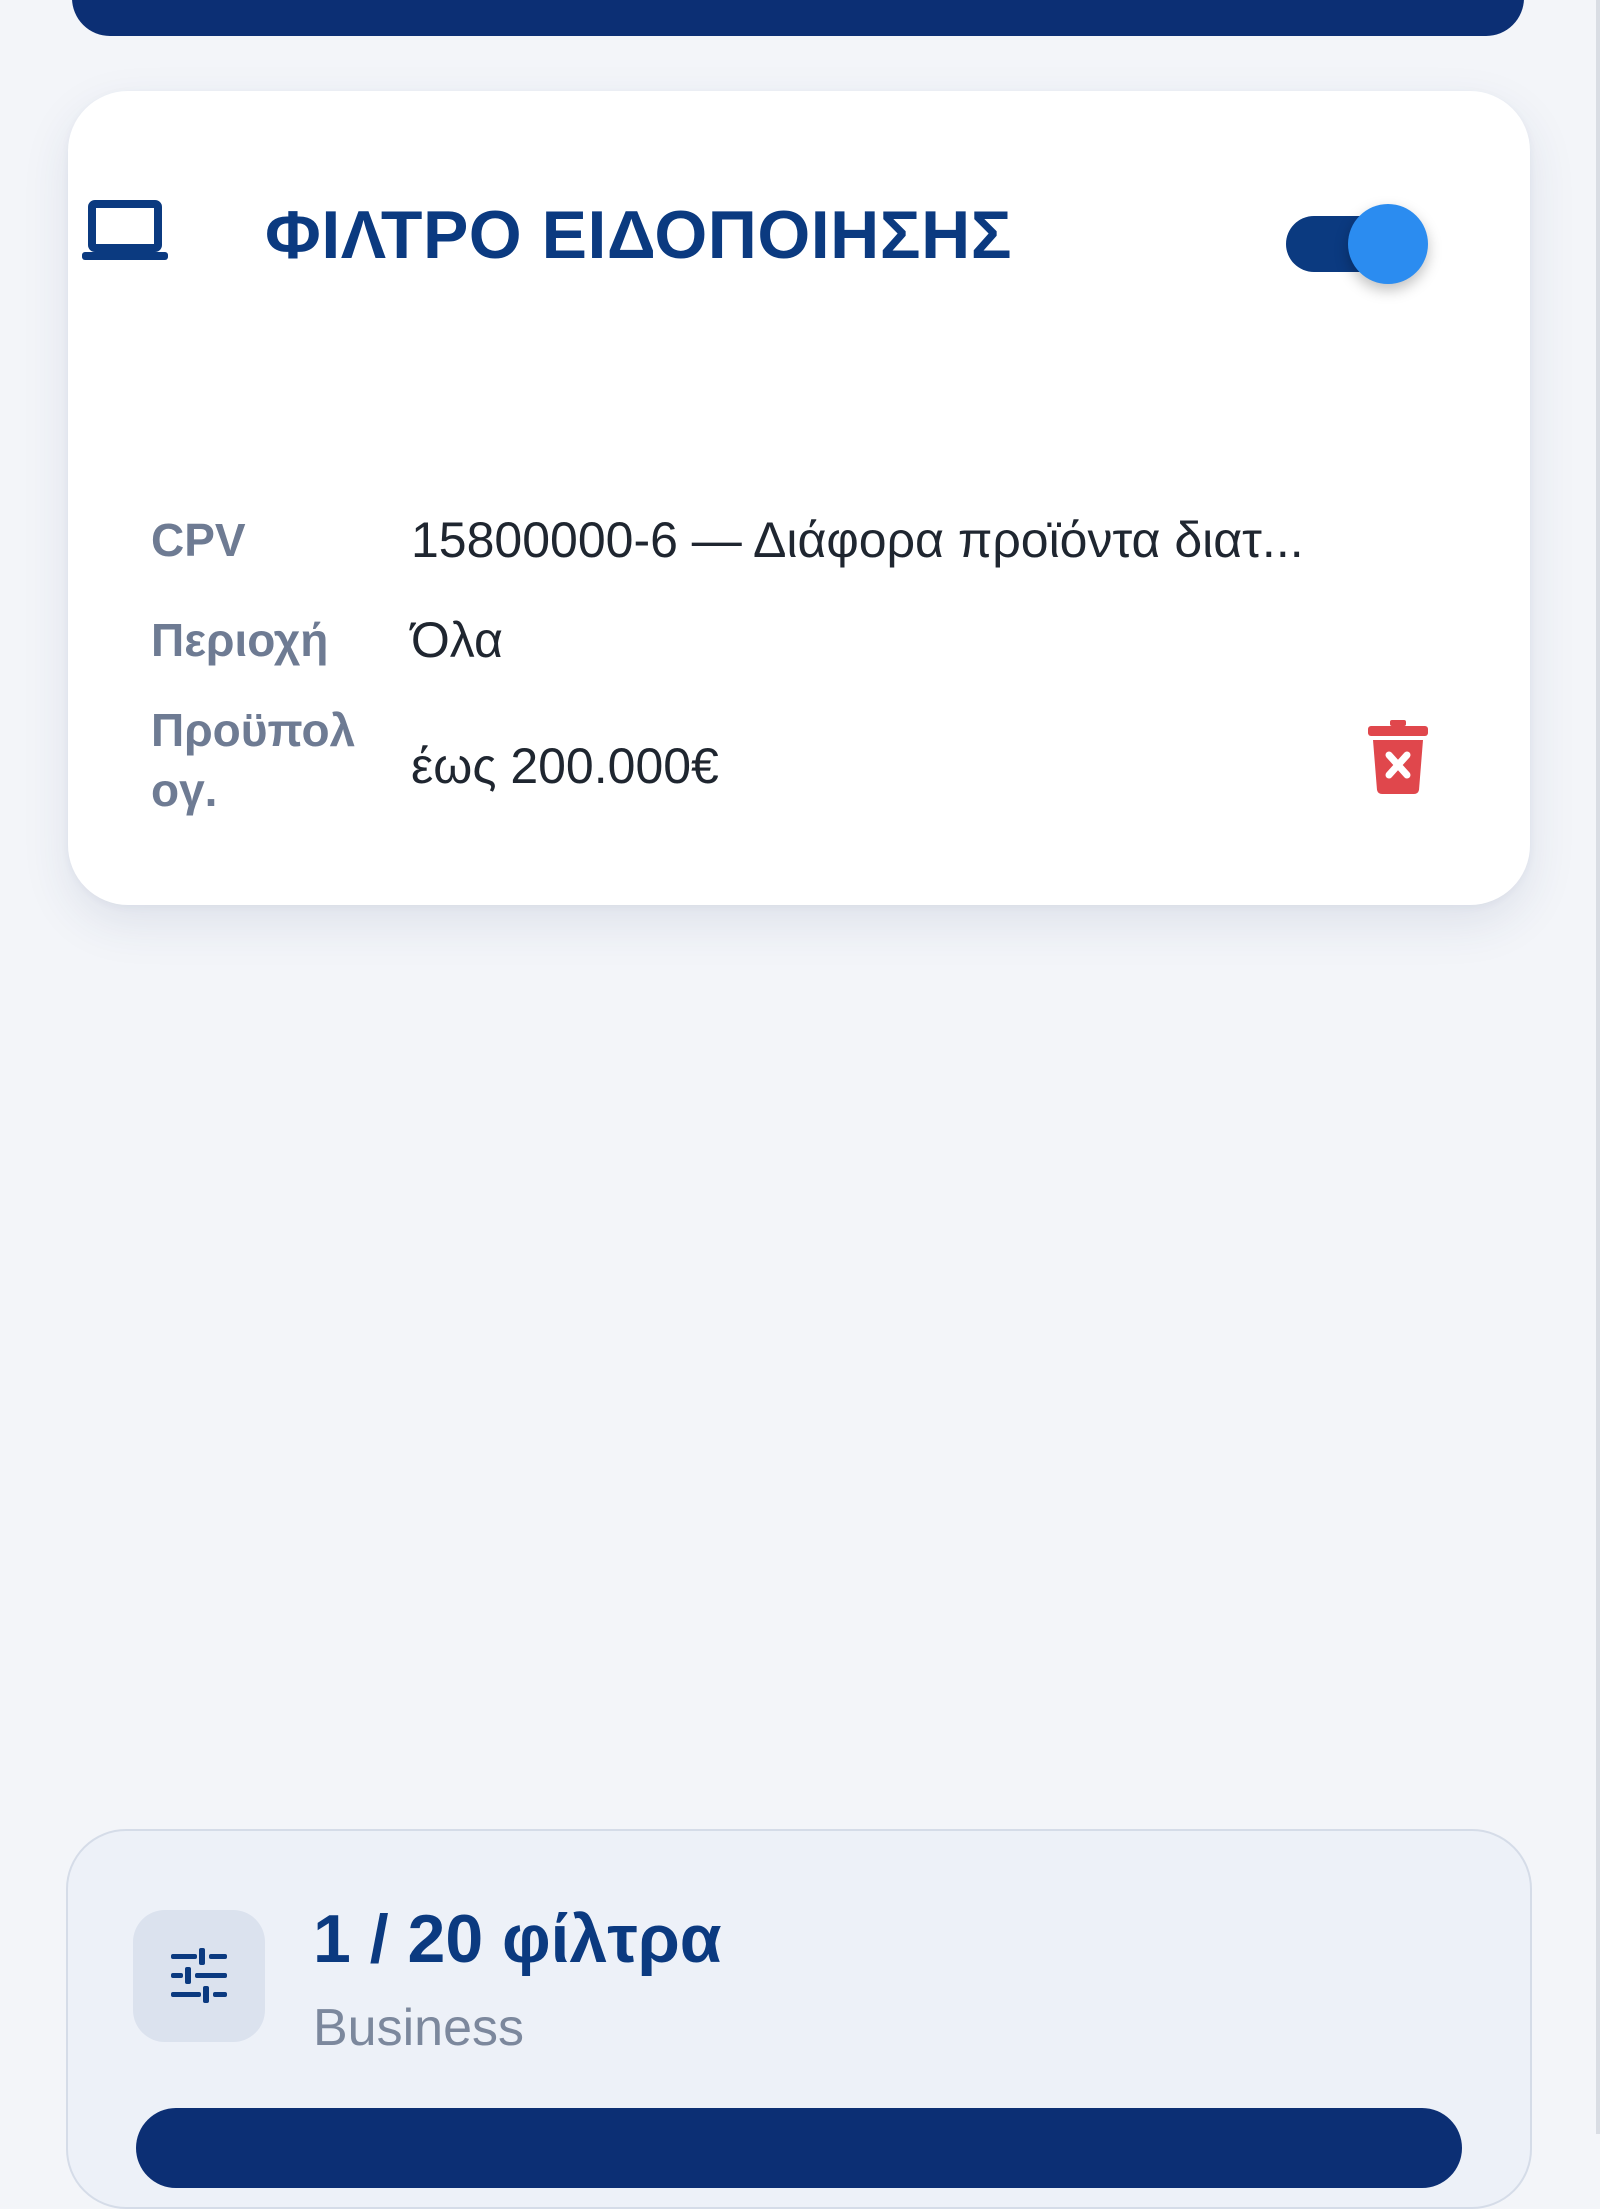 The width and height of the screenshot is (1600, 2209). I want to click on laptop-icon, so click(125, 230).